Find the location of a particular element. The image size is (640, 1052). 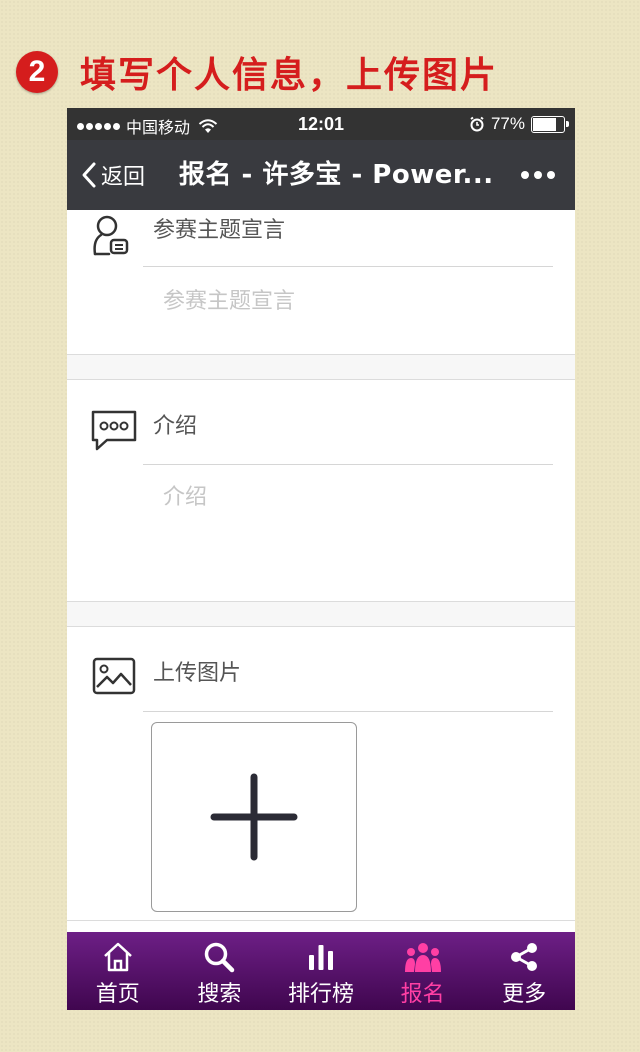

tab-label: 搜索 is located at coordinates (219, 994).